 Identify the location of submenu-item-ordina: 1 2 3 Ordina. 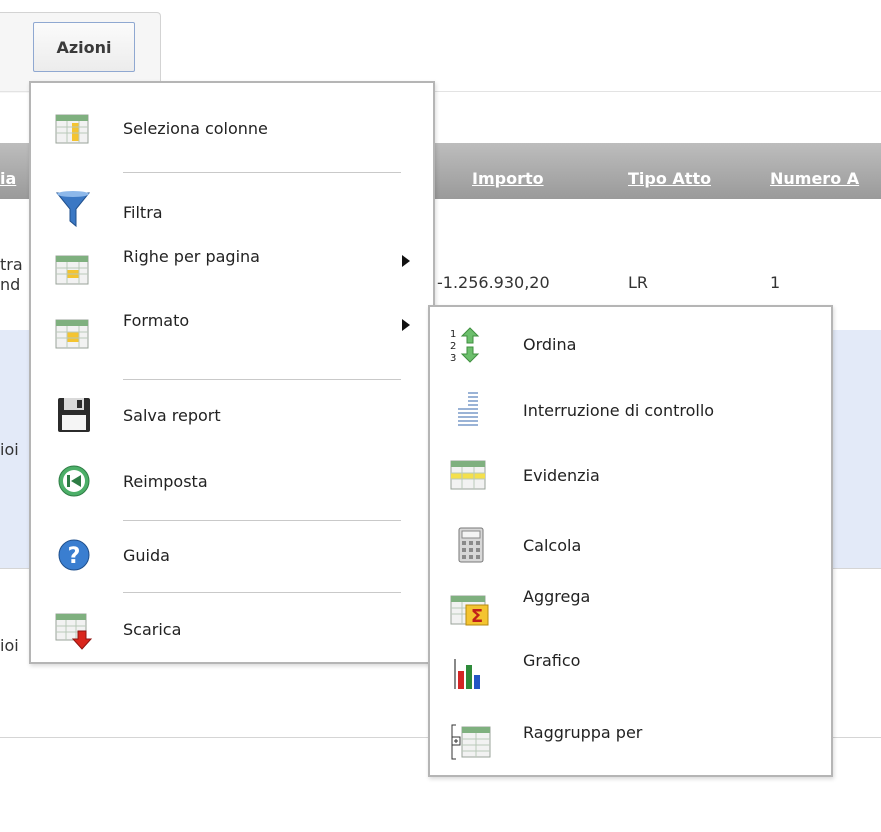
(630, 344).